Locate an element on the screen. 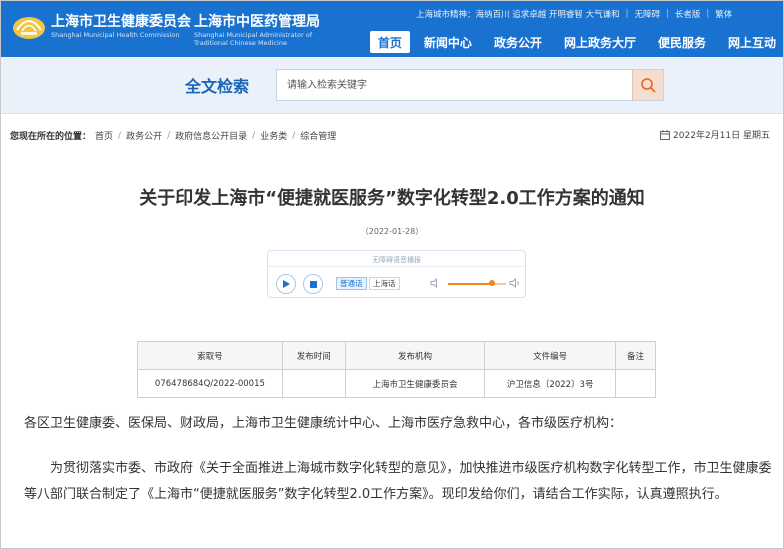  breadcrumb-item-home: 首页 is located at coordinates (104, 135).